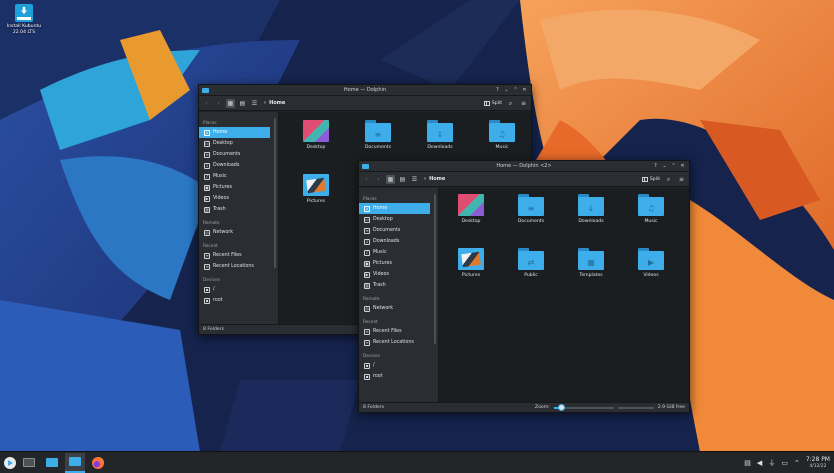 The width and height of the screenshot is (834, 473). I want to click on place-item-label: Recent Files, so click(387, 331).